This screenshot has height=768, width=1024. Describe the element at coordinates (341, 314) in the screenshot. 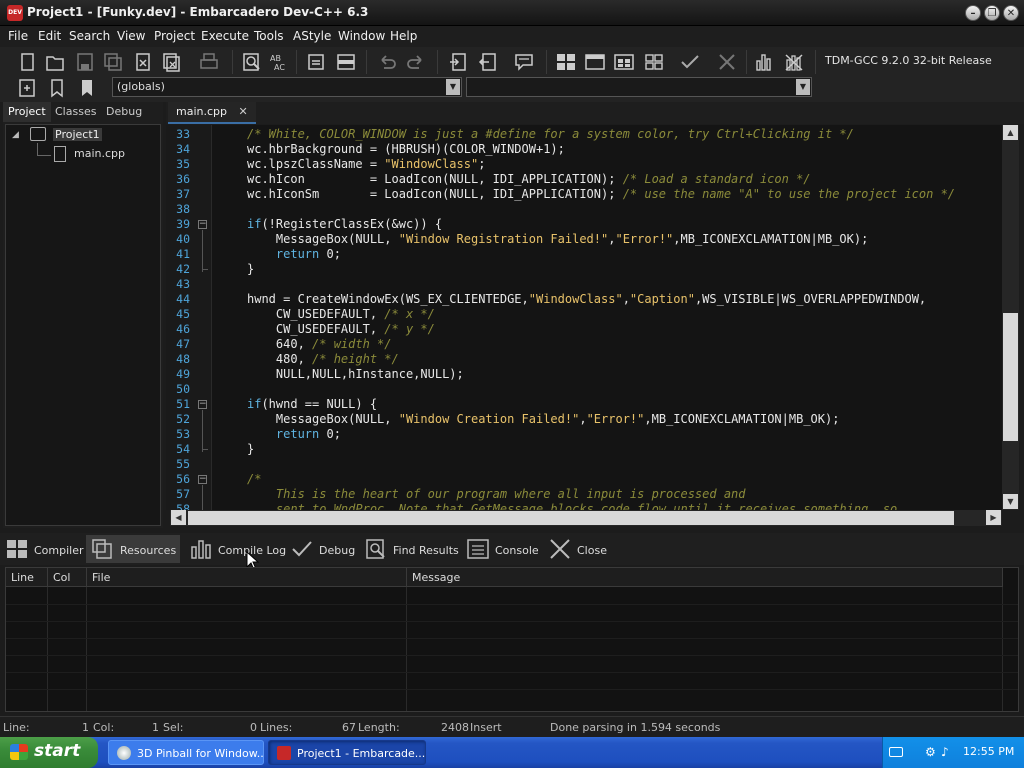

I see `code-line: CW_USEDEFAULT, /* x */` at that location.